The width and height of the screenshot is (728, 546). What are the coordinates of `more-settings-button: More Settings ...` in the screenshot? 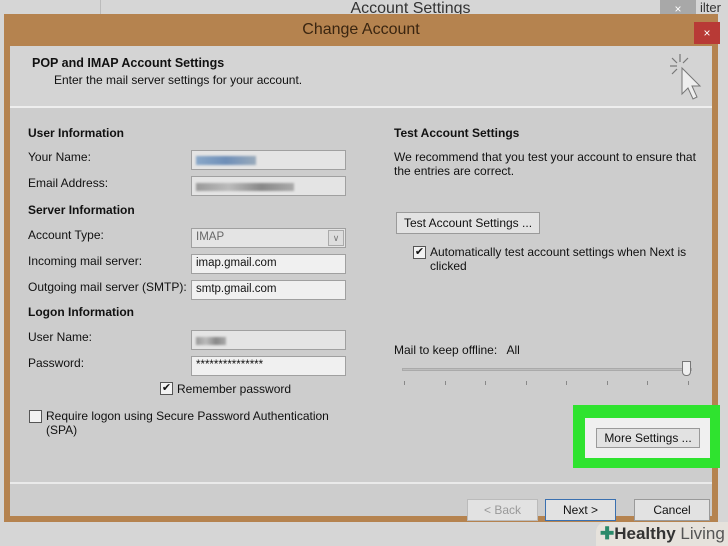 It's located at (648, 438).